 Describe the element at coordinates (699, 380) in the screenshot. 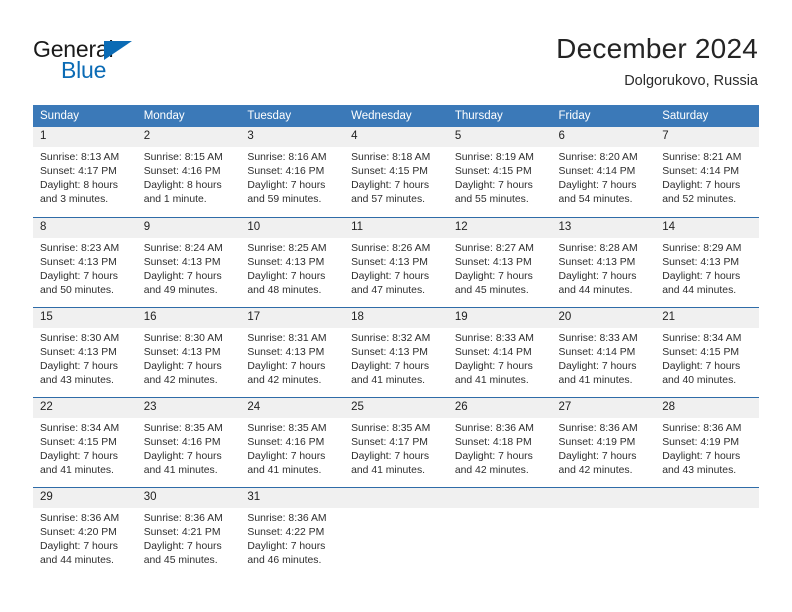

I see `daylight-text-line2: and 40 minutes.` at that location.